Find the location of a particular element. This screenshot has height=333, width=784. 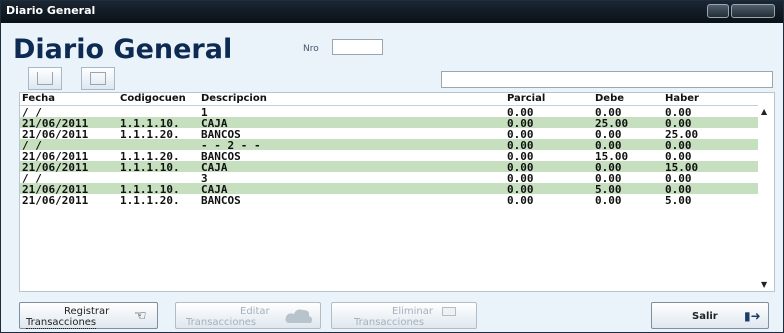

vertical-scrollbar: ▲ ▼ is located at coordinates (766, 198).